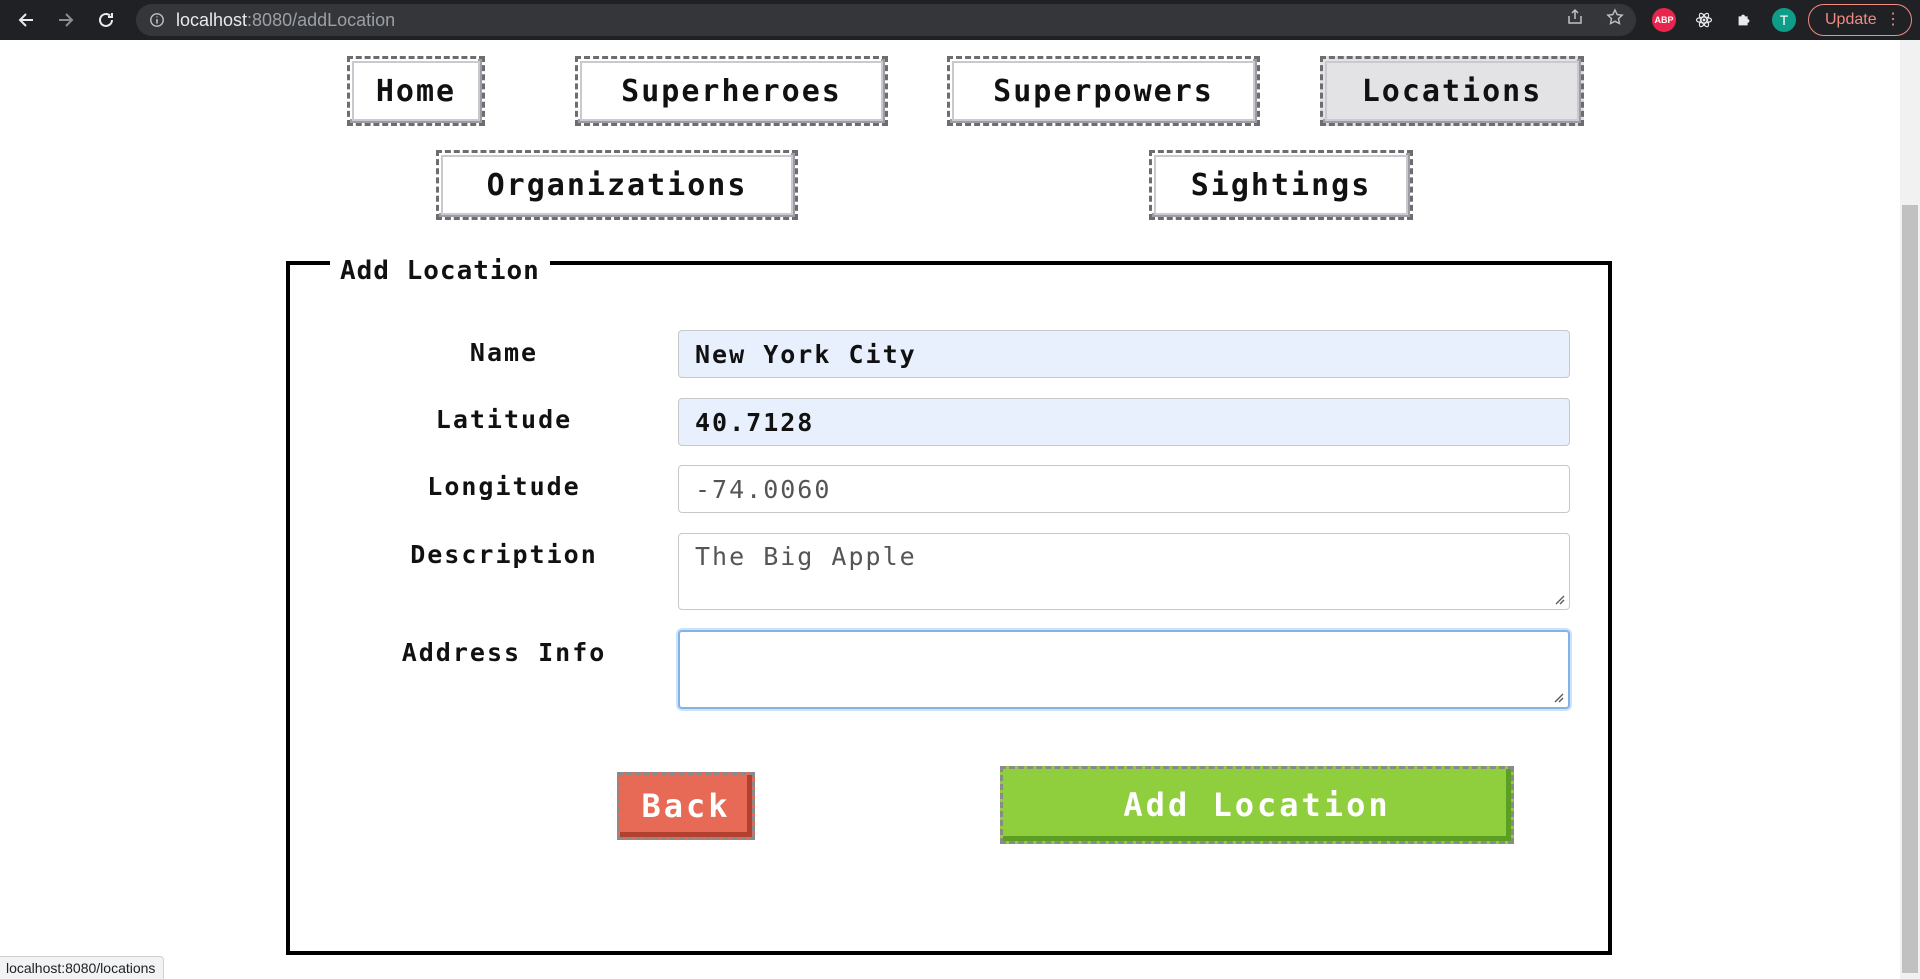 The width and height of the screenshot is (1920, 979). I want to click on more-menu-icon: ⋮, so click(1893, 20).